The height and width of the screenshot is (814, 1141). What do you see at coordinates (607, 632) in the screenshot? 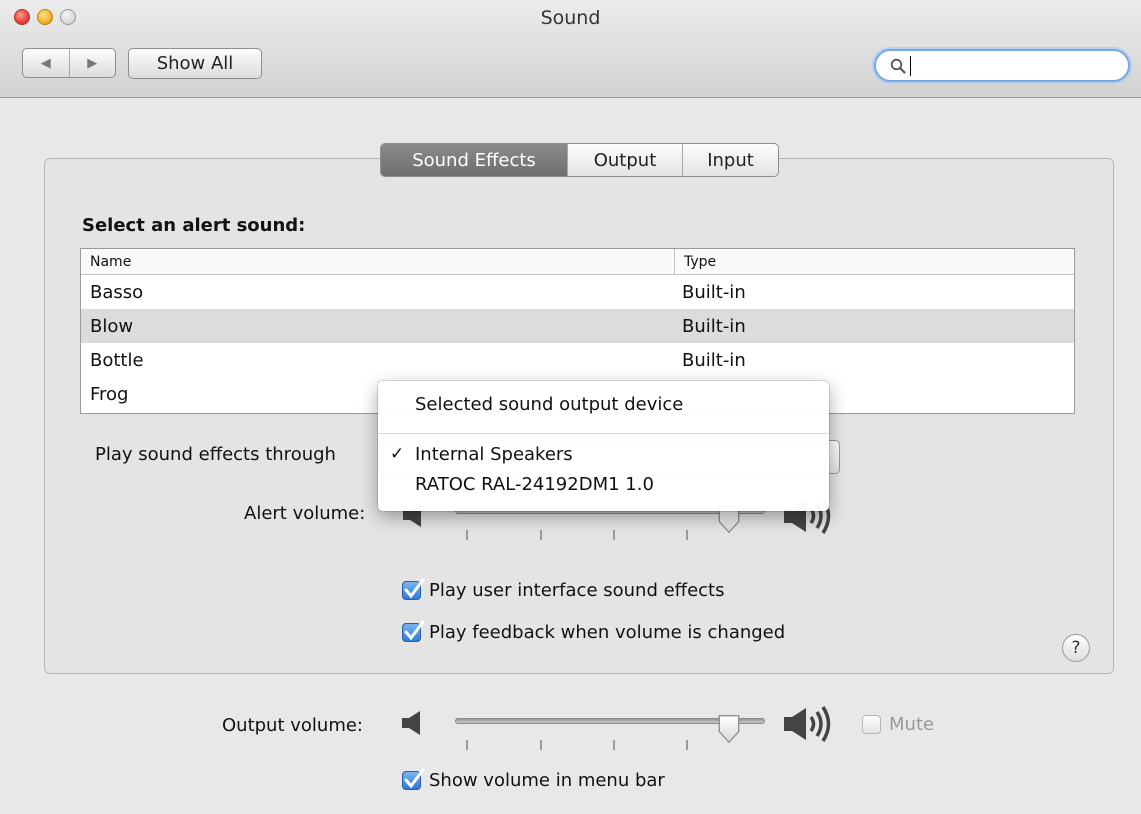
I see `feedback-label: Play feedback when volume is changed` at bounding box center [607, 632].